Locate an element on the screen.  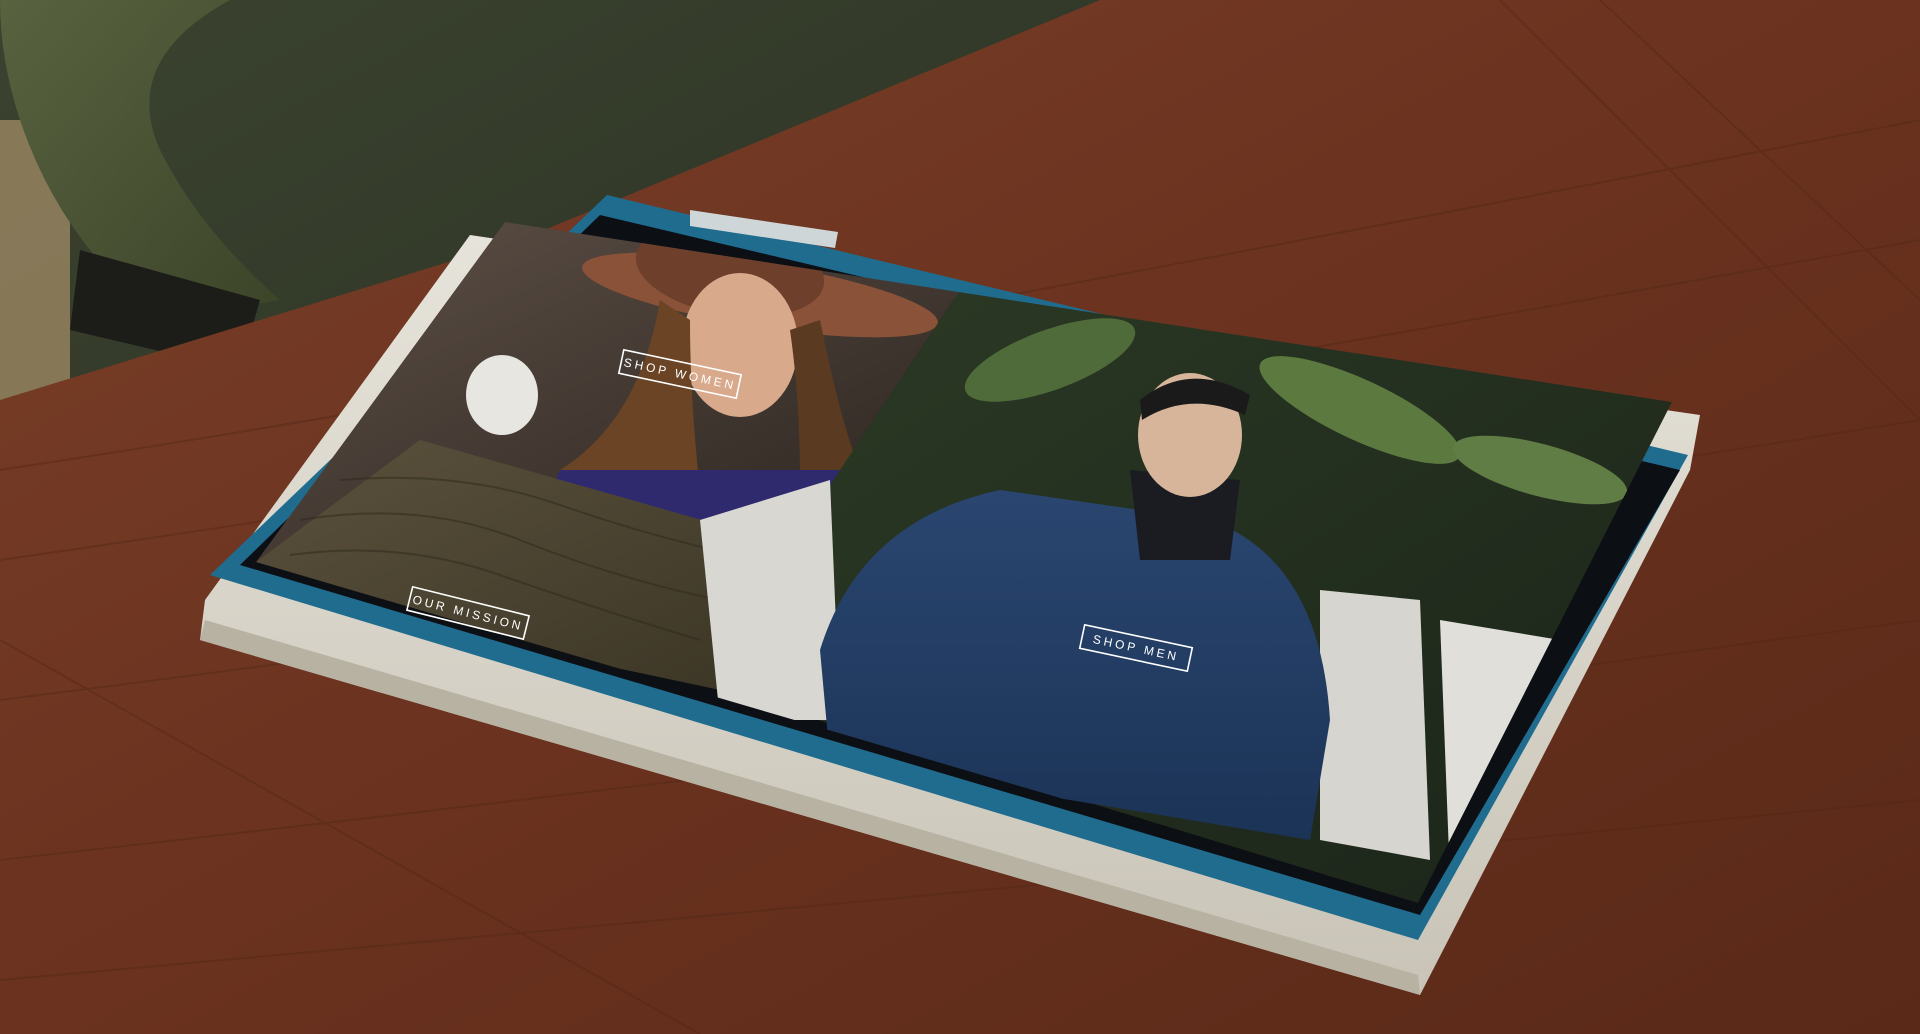
woman-face is located at coordinates (740, 345).